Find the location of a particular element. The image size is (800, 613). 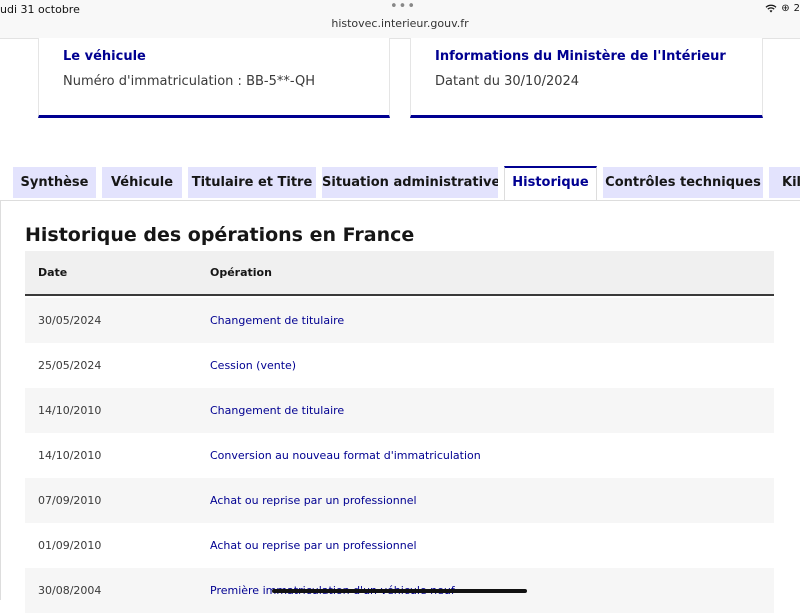

tab-vehicule: Véhicule is located at coordinates (142, 182).